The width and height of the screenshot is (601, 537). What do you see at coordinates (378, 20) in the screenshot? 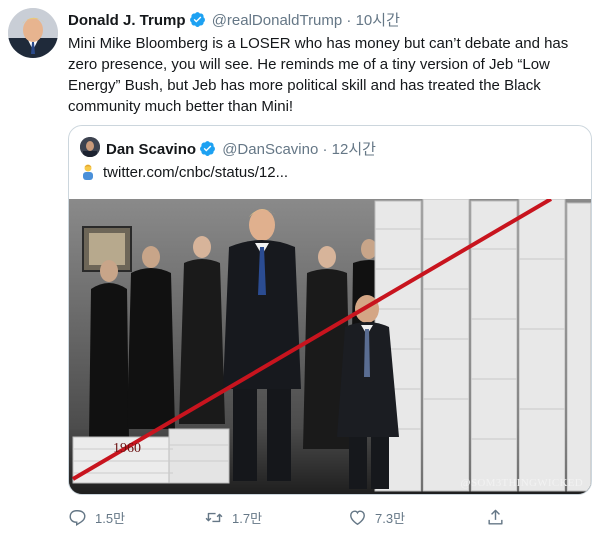
I see `tweet-timestamp: 10시간` at bounding box center [378, 20].